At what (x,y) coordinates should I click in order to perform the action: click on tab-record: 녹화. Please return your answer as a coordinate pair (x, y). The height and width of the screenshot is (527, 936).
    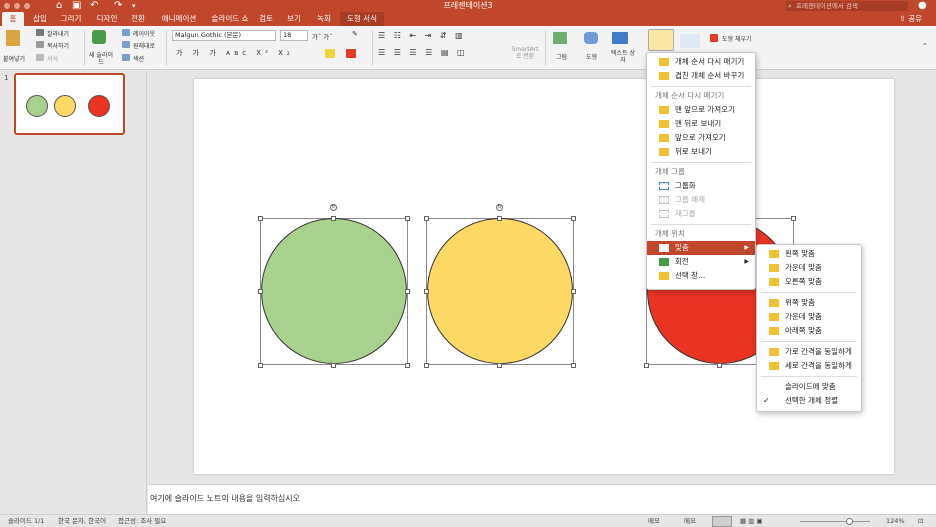
    Looking at the image, I should click on (324, 19).